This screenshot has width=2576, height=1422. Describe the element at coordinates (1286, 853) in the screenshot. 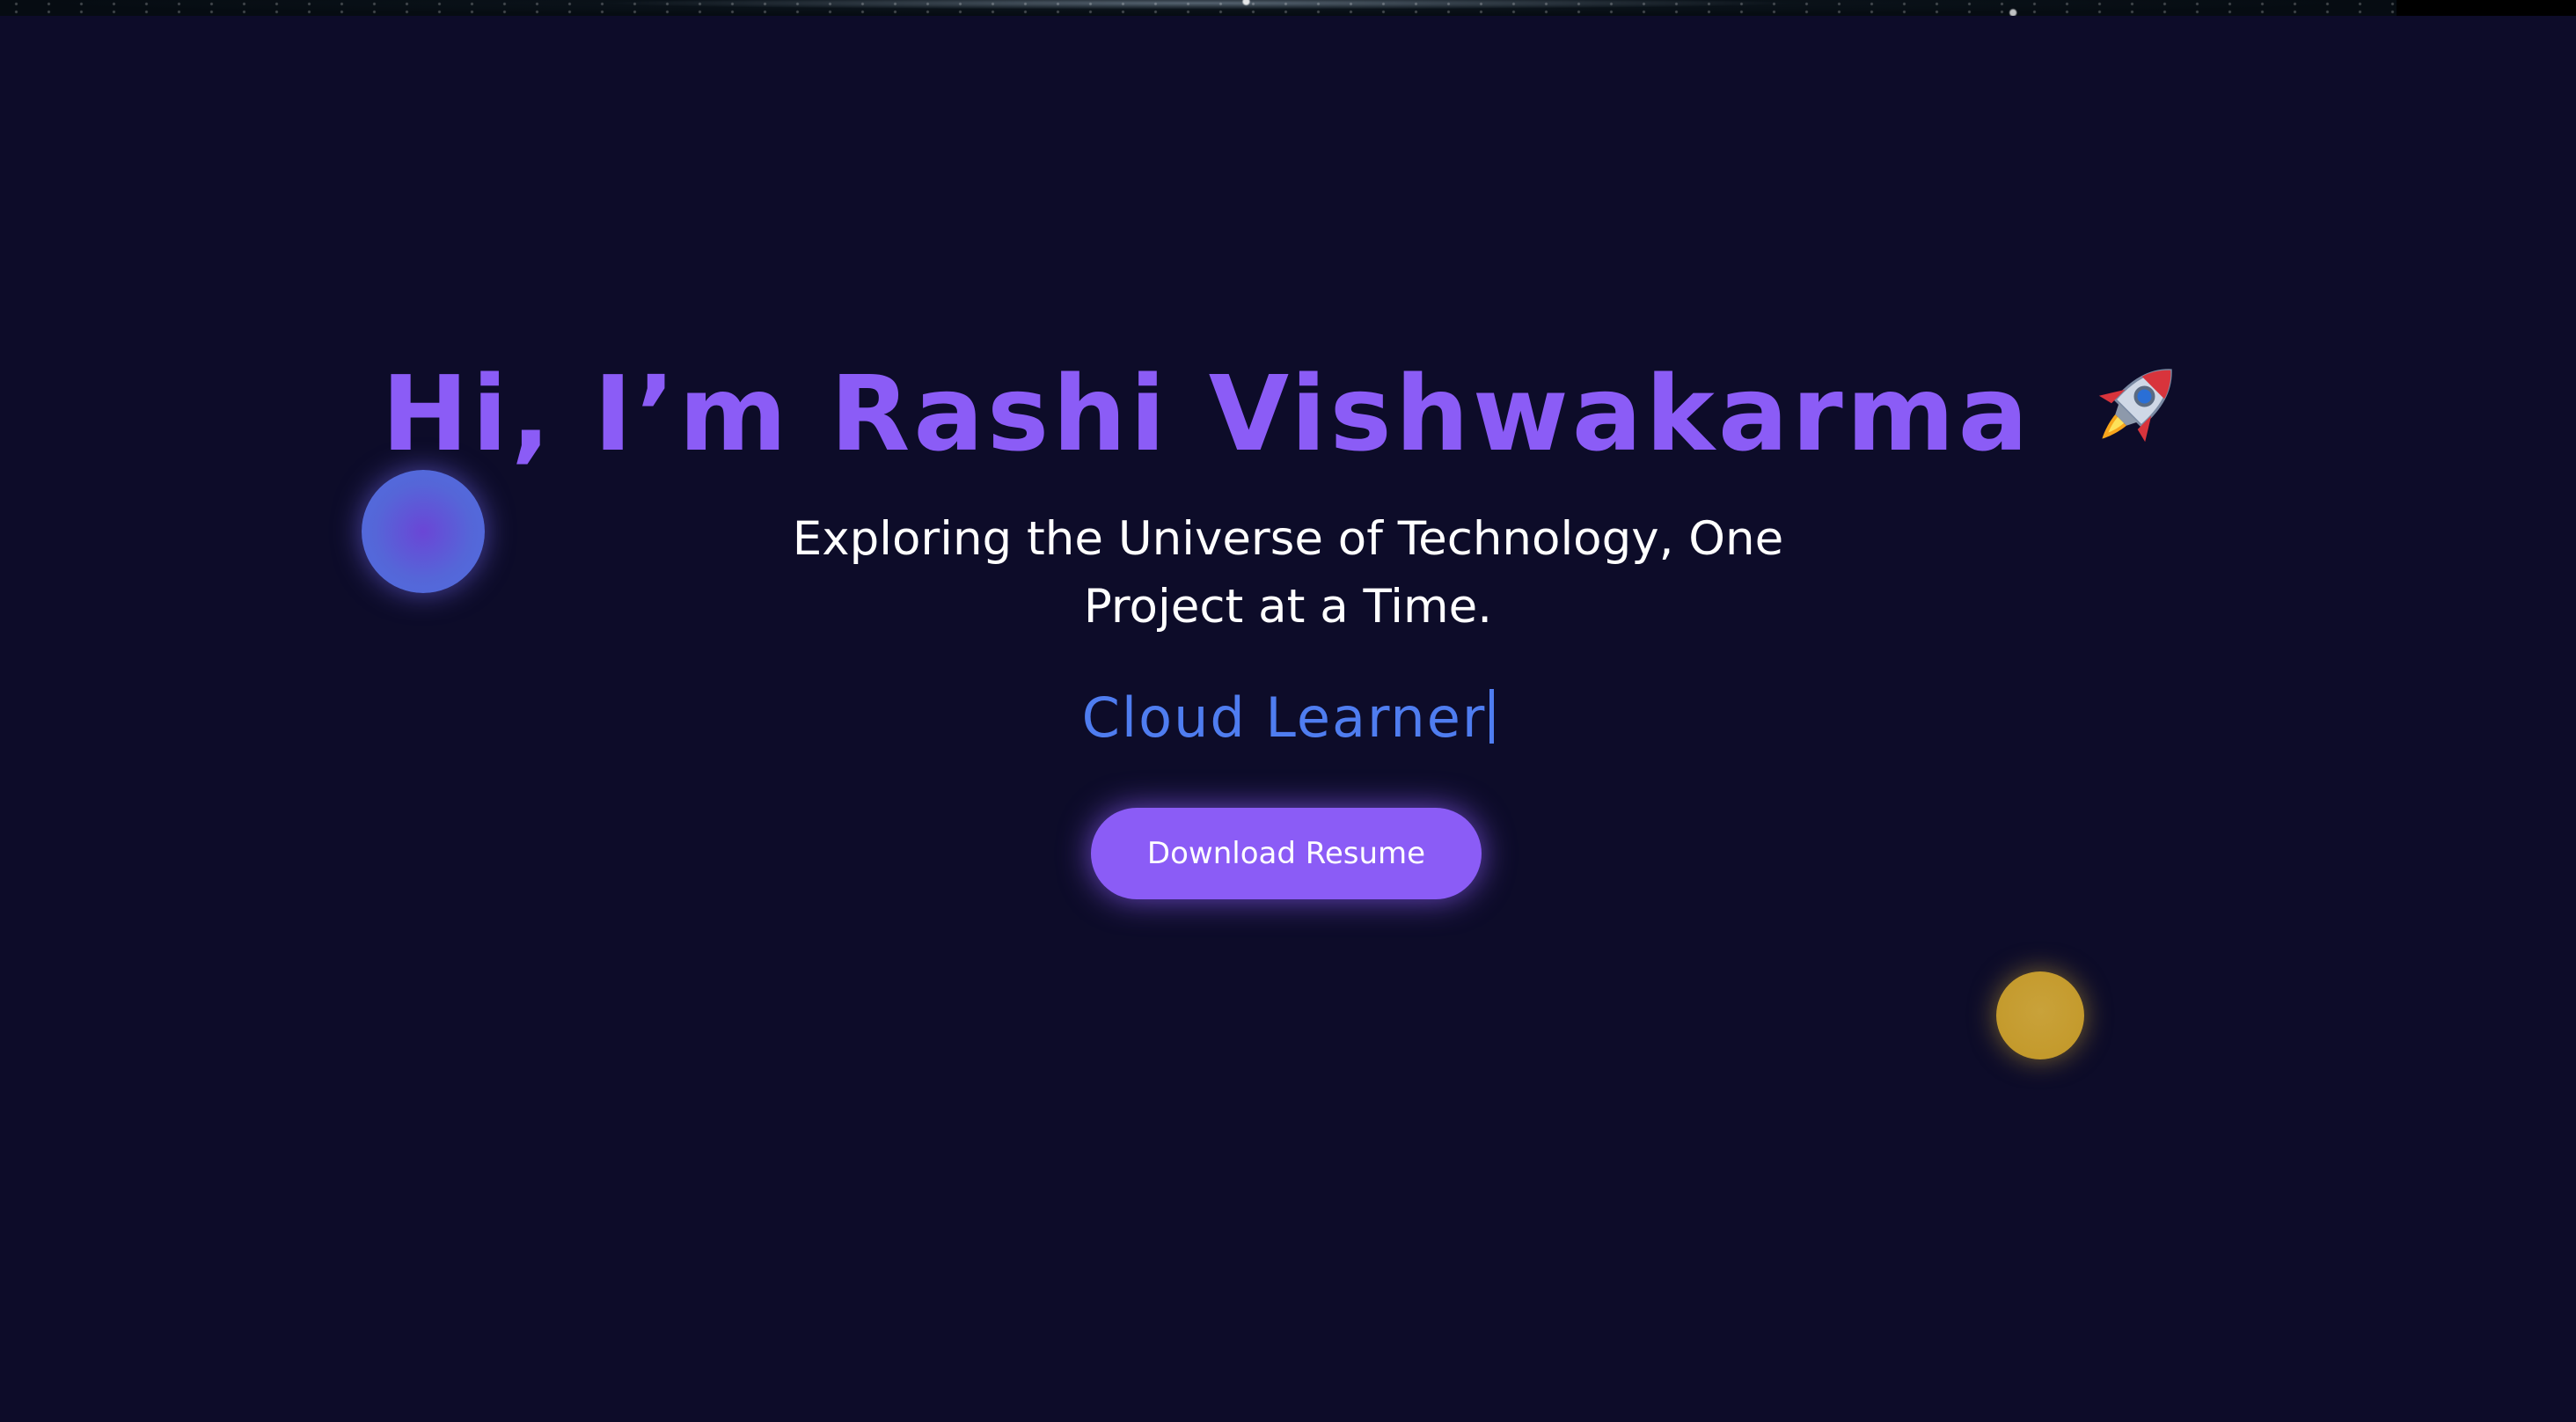

I see `download-resume-button: Download Resume` at that location.